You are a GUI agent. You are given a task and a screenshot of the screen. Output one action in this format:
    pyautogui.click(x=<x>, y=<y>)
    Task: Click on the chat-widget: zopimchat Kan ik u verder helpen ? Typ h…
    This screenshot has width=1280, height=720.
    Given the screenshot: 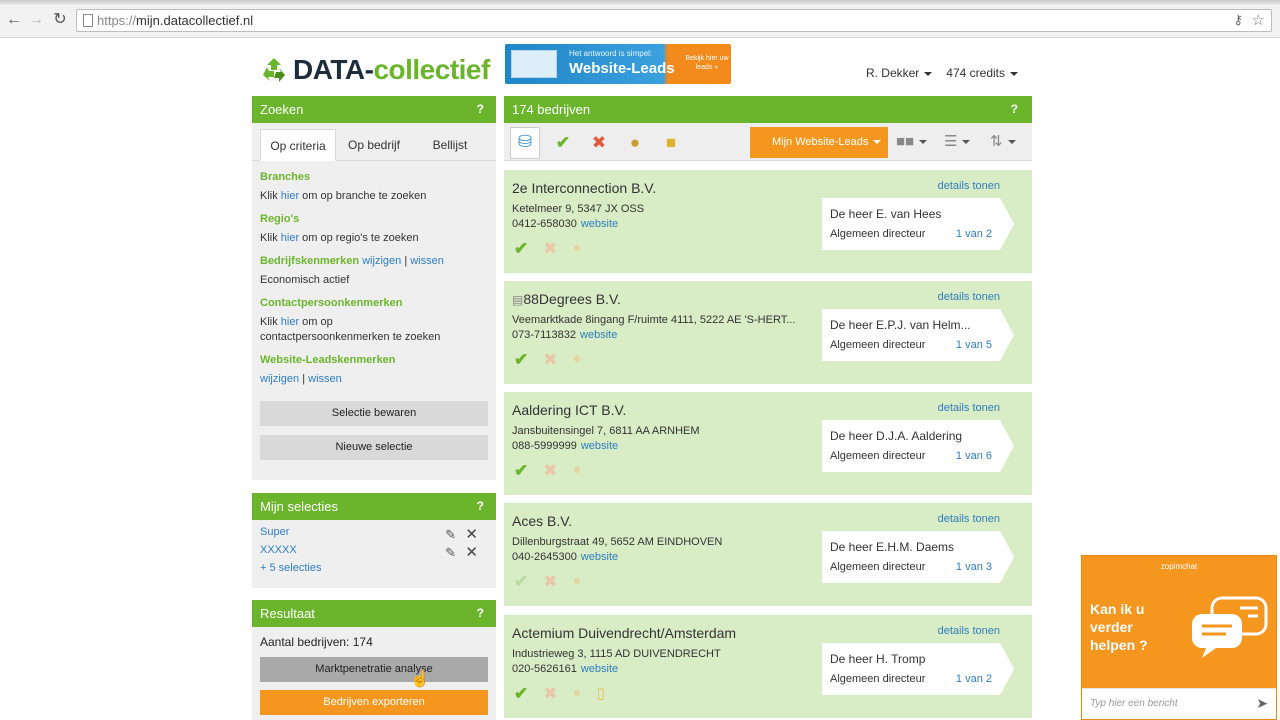 What is the action you would take?
    pyautogui.click(x=1179, y=637)
    